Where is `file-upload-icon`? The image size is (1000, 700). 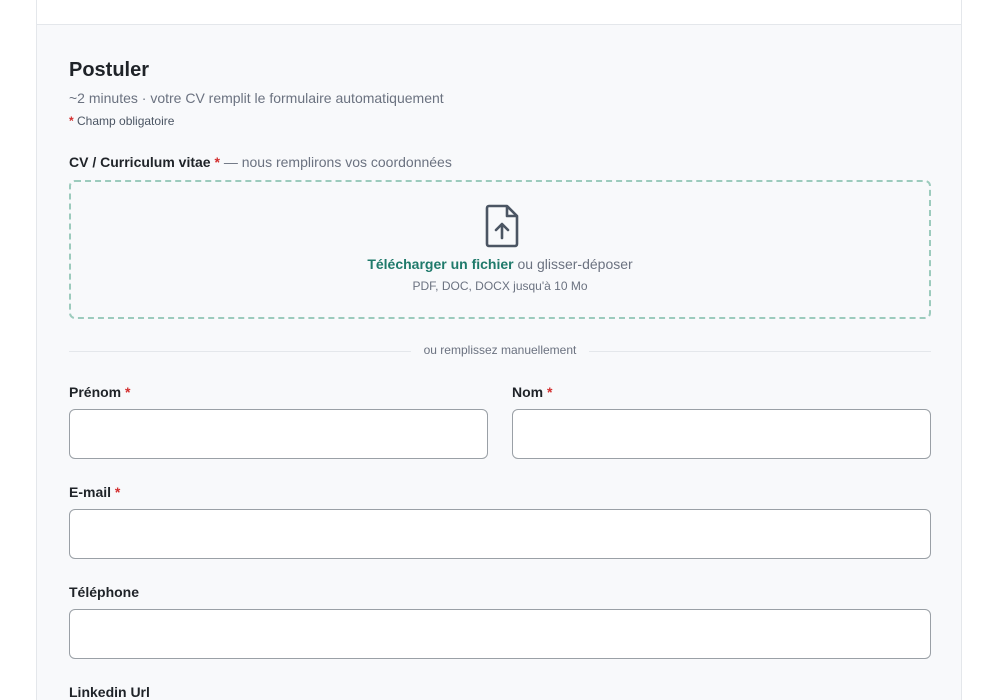 file-upload-icon is located at coordinates (502, 226).